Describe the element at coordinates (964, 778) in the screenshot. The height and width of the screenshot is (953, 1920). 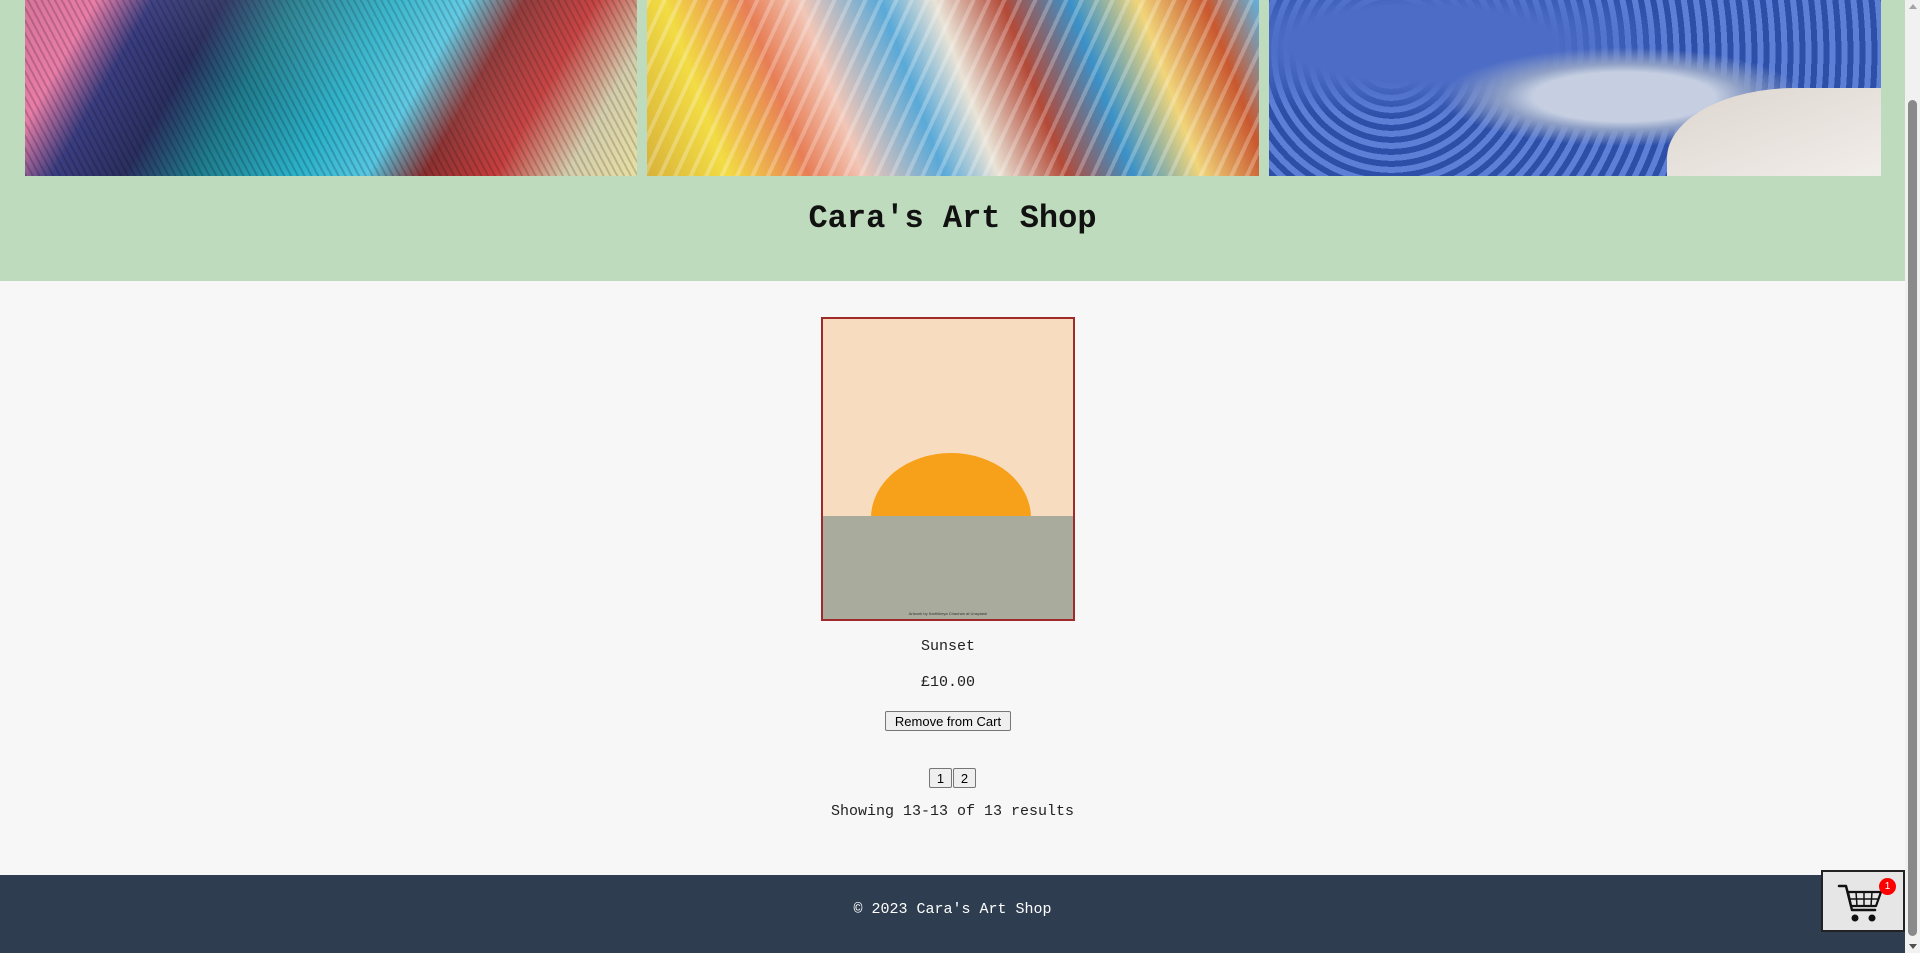
I see `page-button-2: 2` at that location.